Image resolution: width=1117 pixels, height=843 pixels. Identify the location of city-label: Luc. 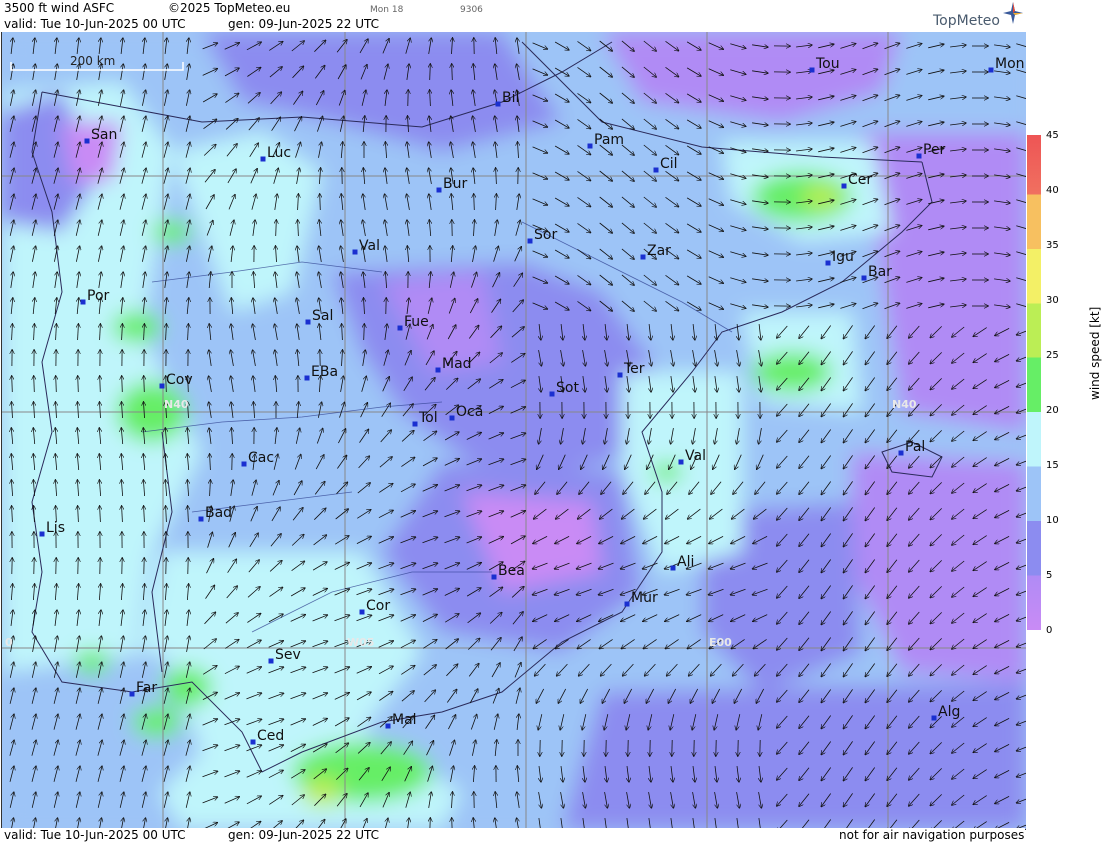
(279, 153).